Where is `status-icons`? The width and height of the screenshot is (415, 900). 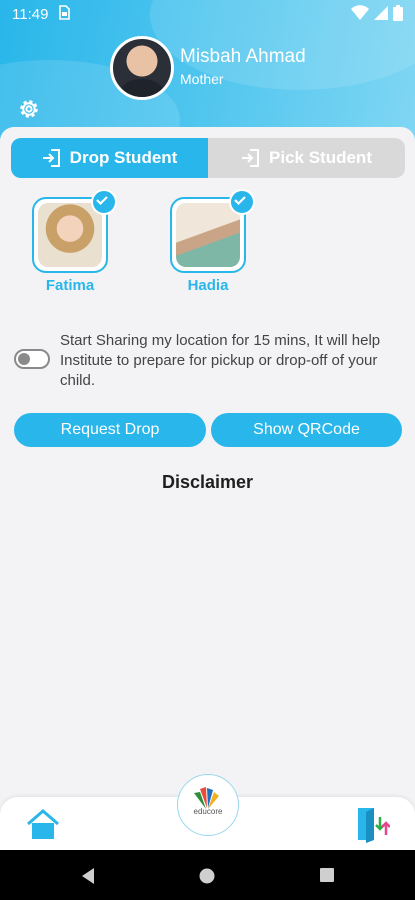 status-icons is located at coordinates (376, 15).